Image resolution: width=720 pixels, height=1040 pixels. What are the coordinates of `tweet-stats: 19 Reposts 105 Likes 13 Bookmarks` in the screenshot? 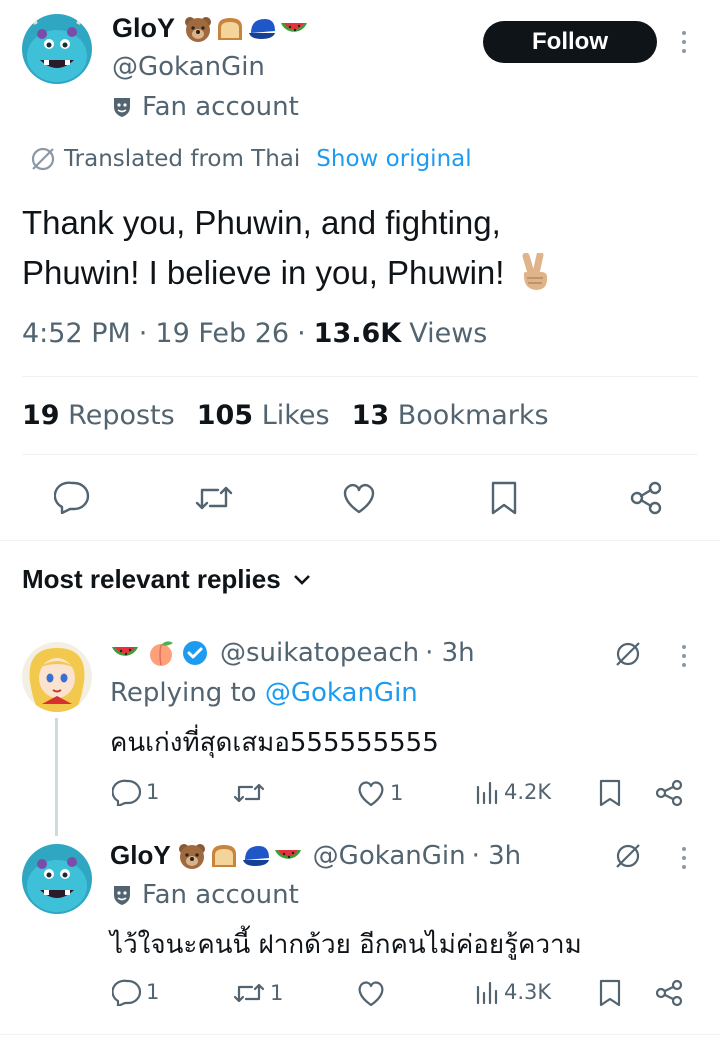 It's located at (285, 415).